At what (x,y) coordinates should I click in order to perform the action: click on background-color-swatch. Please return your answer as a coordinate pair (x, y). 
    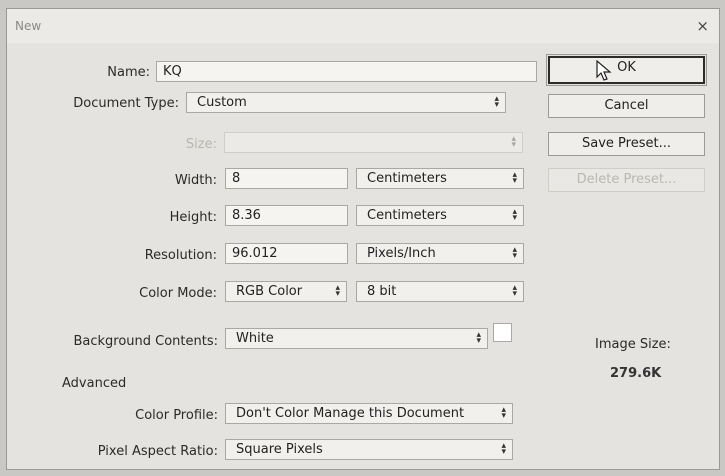
    Looking at the image, I should click on (502, 332).